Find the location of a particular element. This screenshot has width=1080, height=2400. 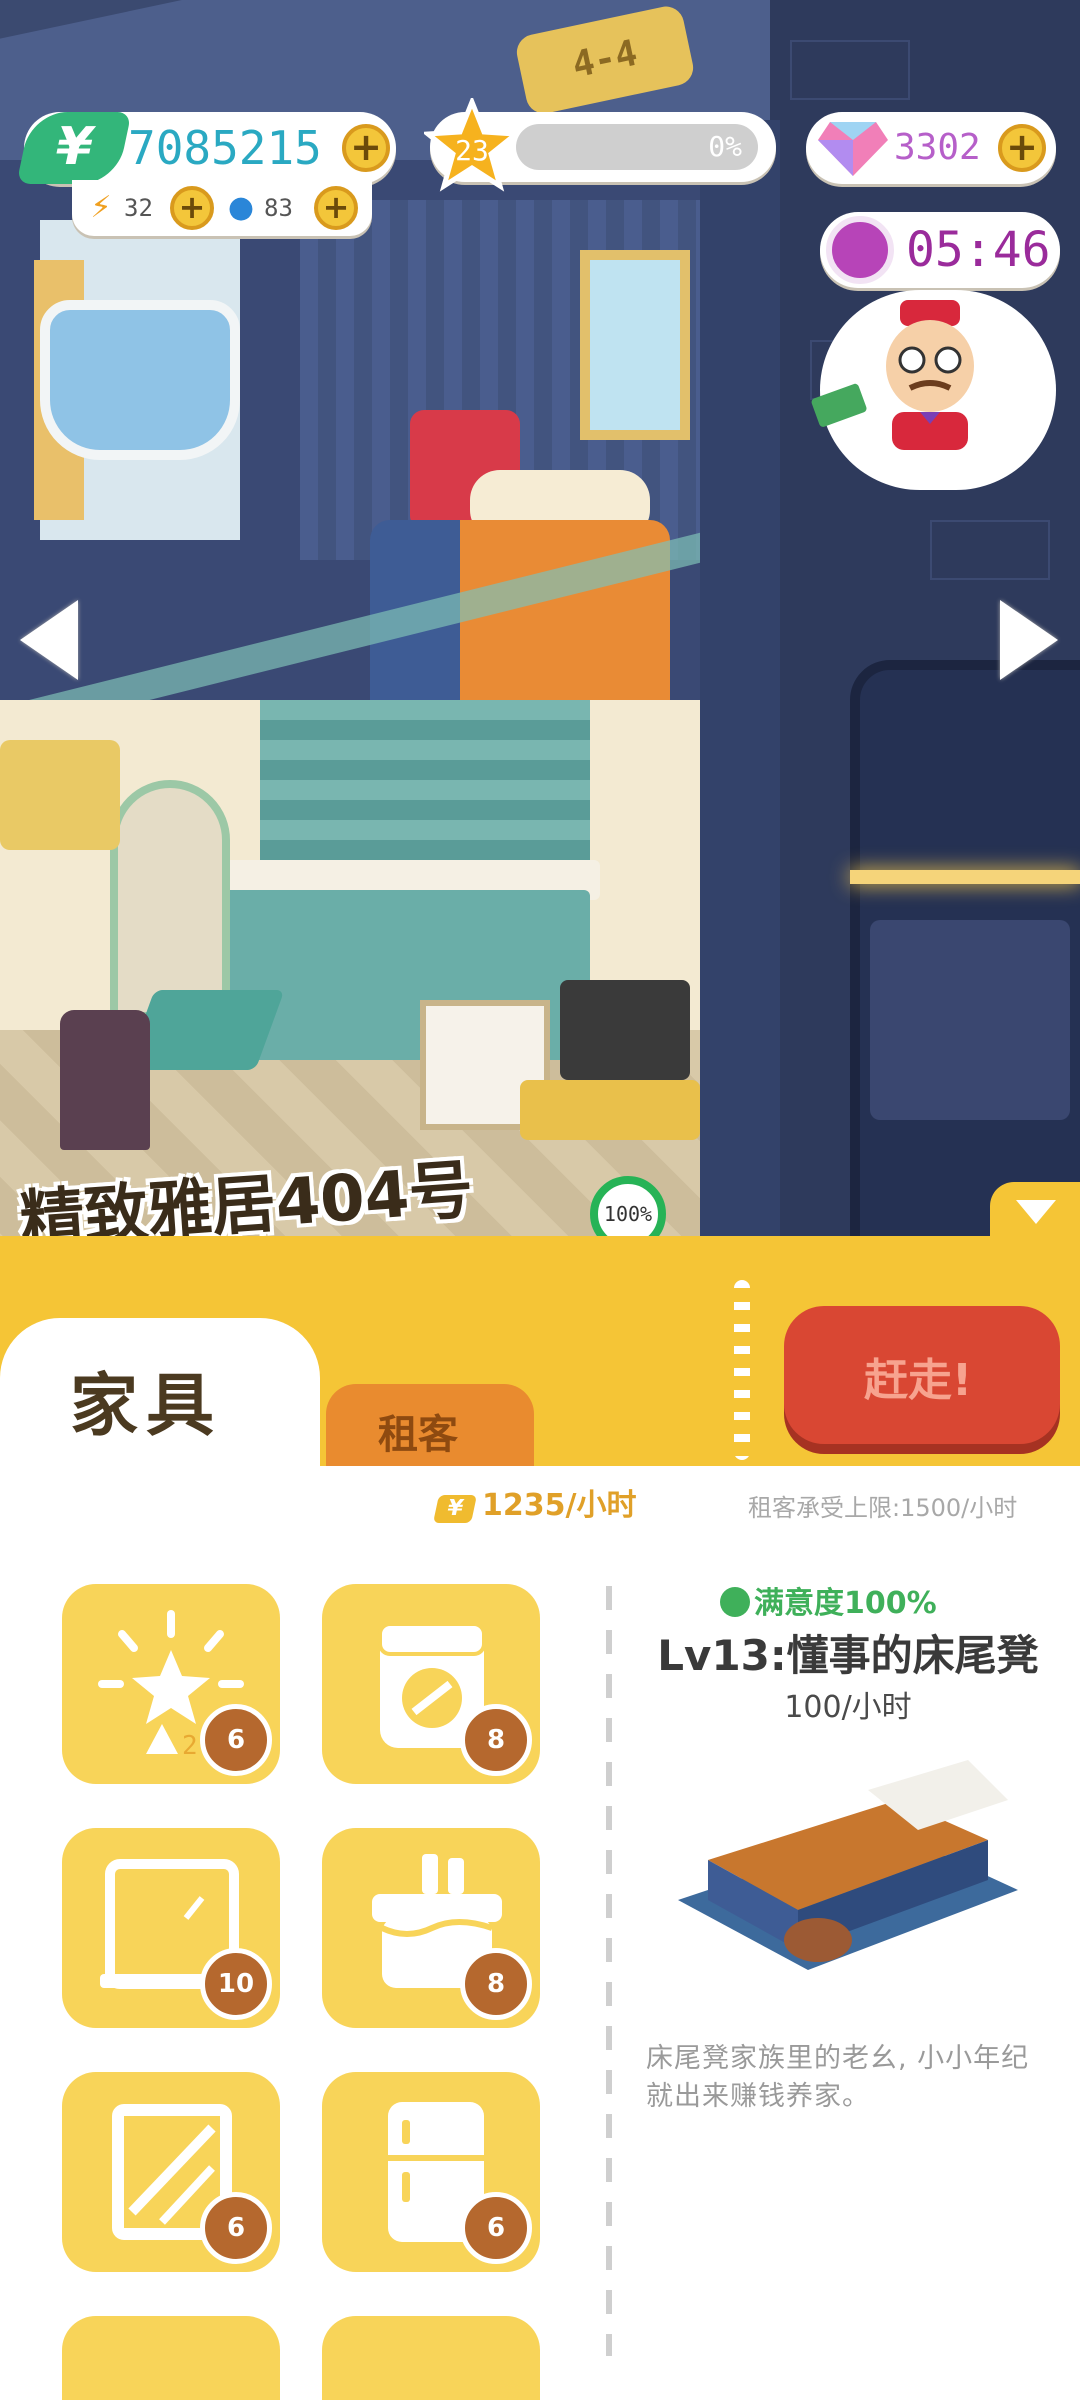

landlord-avatar-icon is located at coordinates (930, 375).